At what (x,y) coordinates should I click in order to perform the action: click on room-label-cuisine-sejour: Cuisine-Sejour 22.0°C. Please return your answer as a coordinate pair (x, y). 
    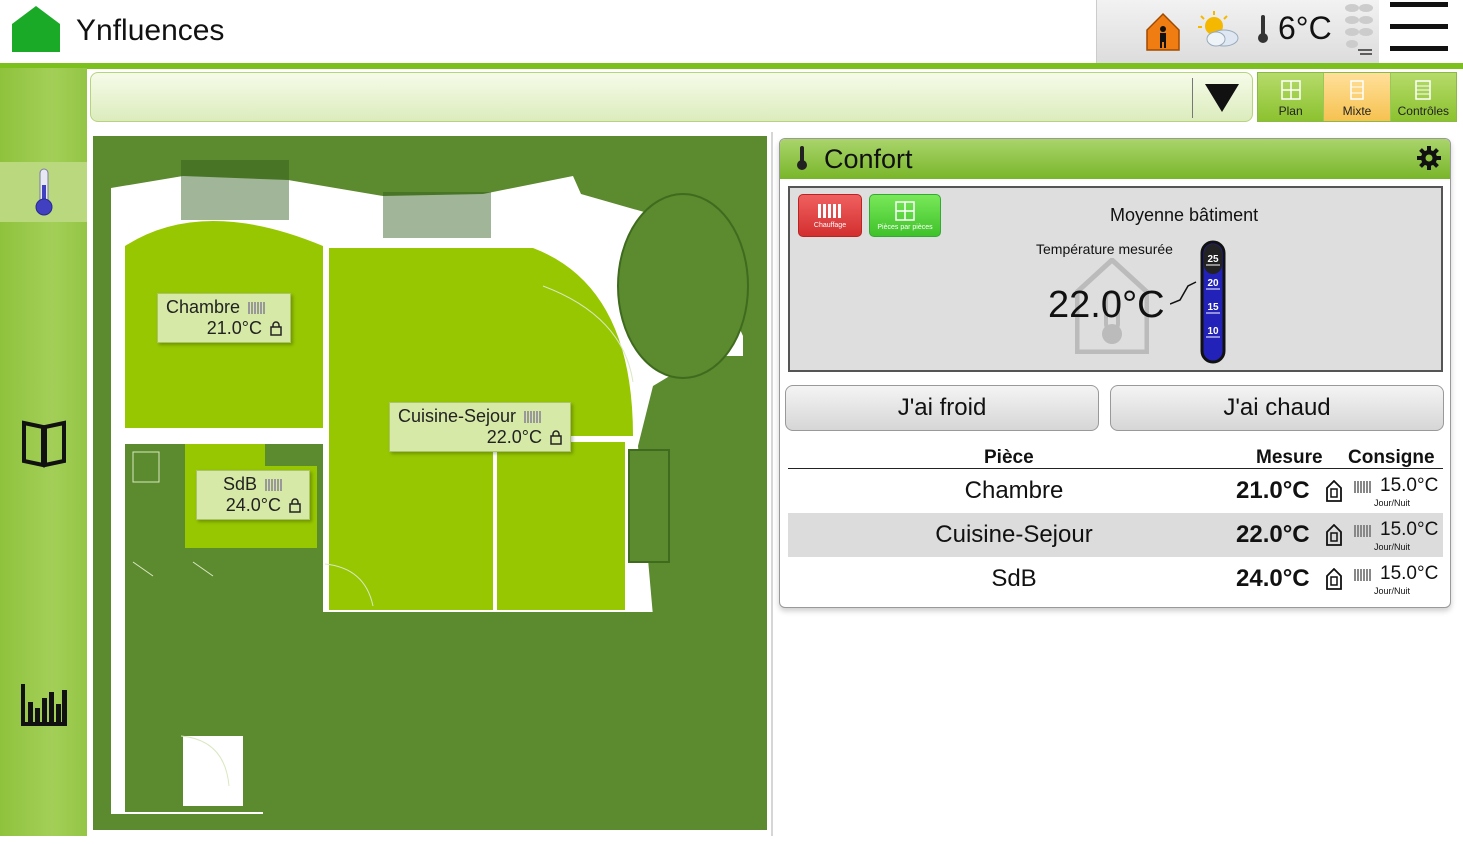
    Looking at the image, I should click on (480, 427).